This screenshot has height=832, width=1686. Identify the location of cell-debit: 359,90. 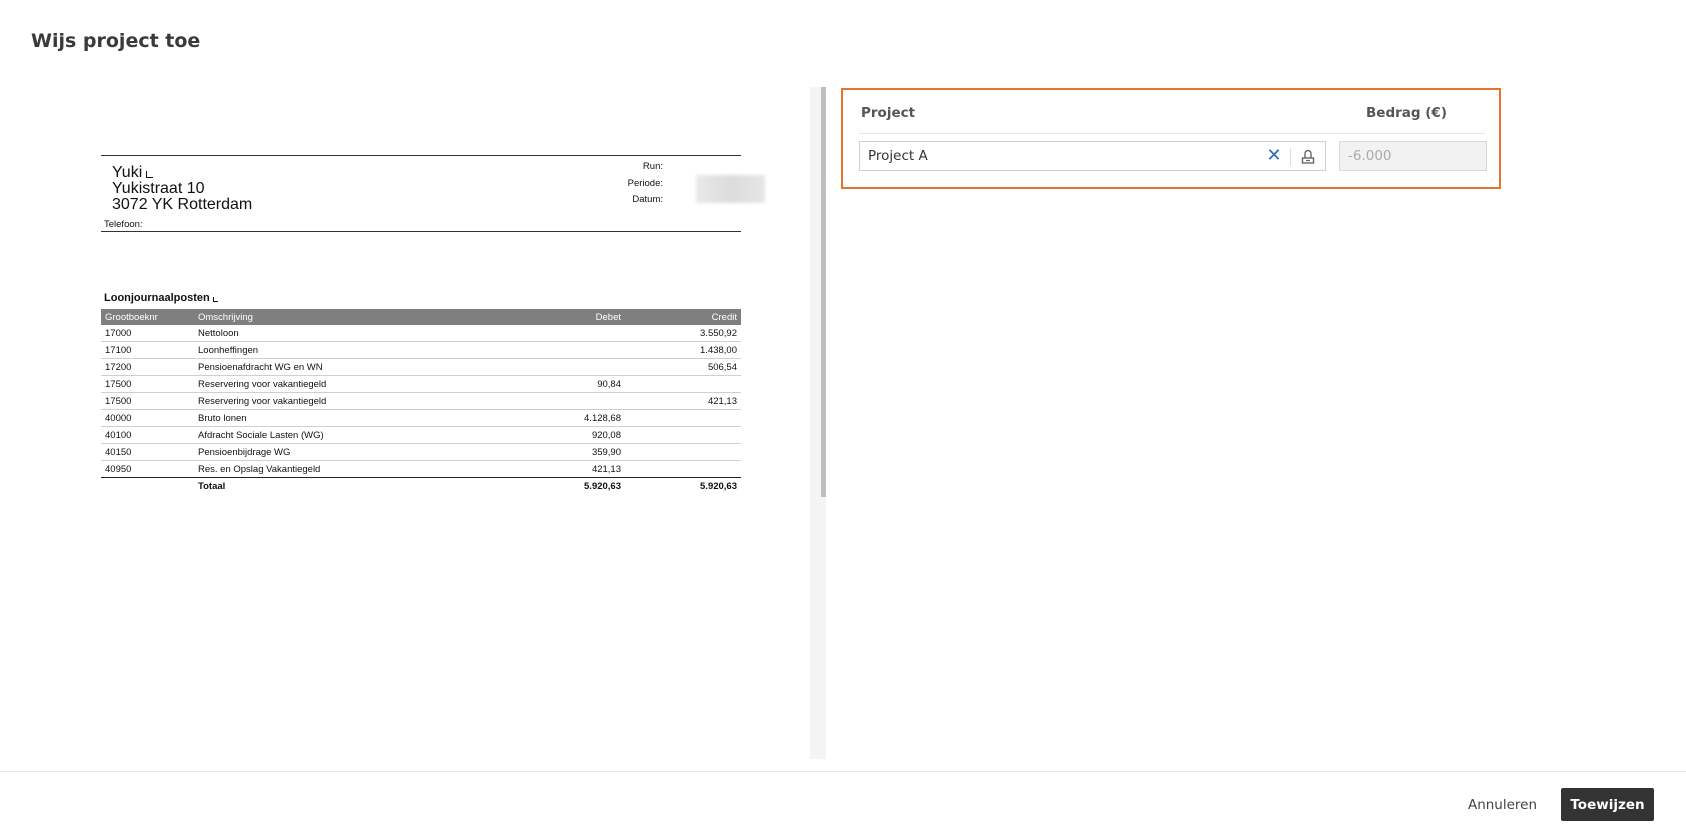
(563, 452).